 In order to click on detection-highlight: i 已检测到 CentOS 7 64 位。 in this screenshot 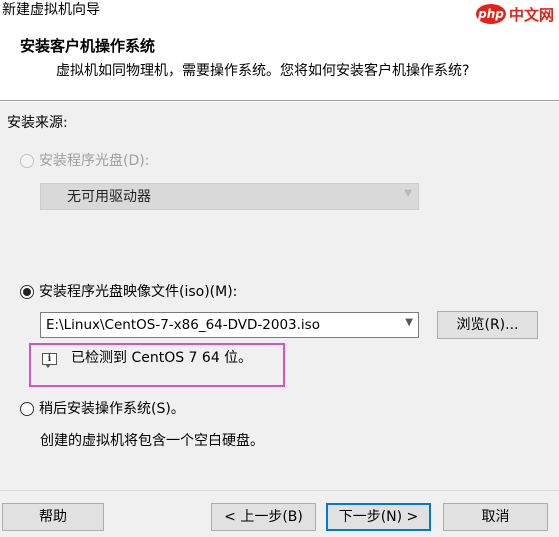, I will do `click(157, 365)`.